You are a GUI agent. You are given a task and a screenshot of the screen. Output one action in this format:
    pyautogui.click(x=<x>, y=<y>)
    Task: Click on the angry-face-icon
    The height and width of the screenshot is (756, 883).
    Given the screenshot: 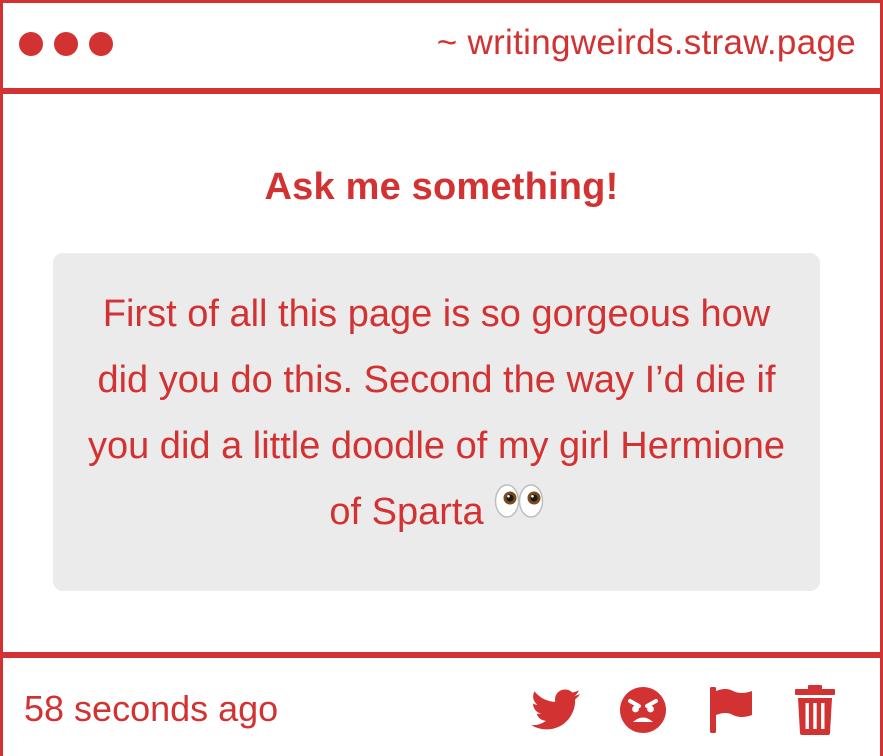 What is the action you would take?
    pyautogui.click(x=643, y=710)
    